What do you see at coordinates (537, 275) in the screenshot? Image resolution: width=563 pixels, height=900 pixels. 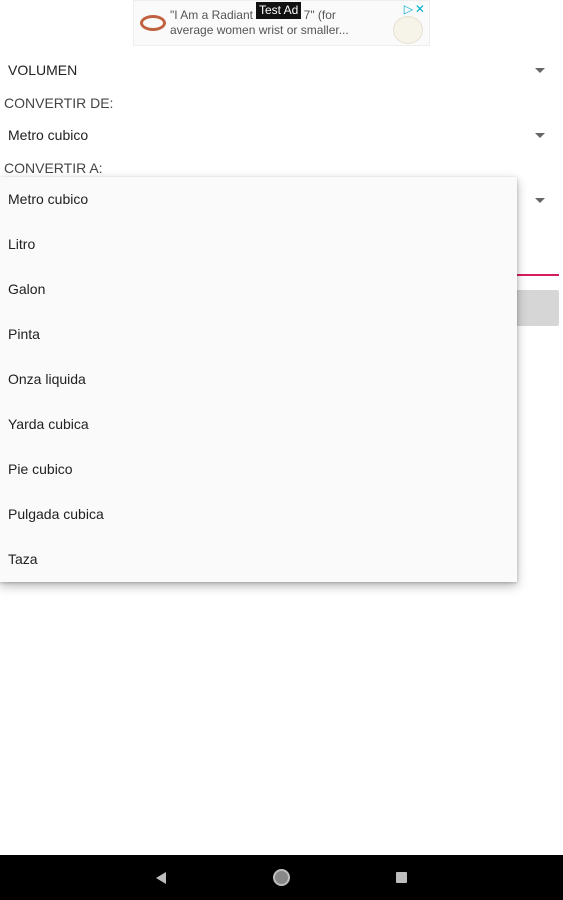 I see `value-input-underline` at bounding box center [537, 275].